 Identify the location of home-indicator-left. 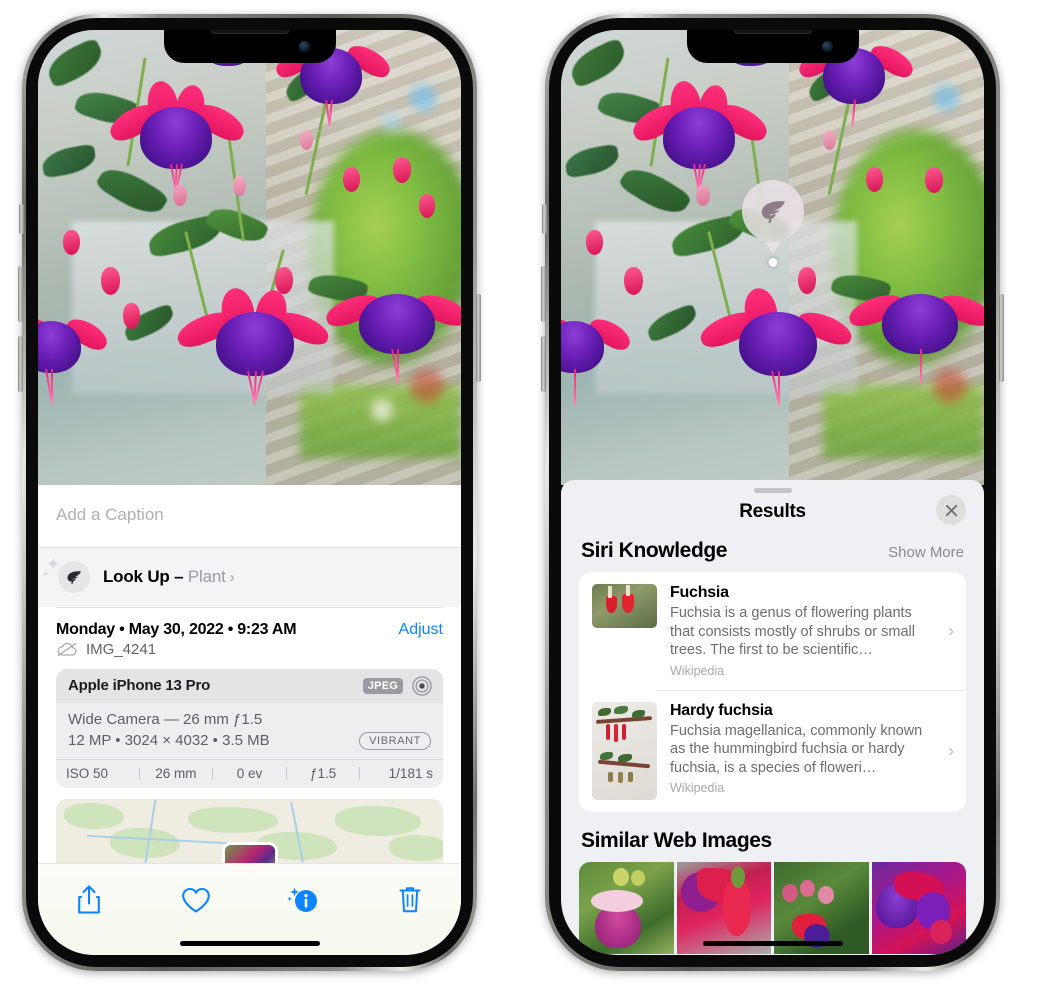
(249, 943).